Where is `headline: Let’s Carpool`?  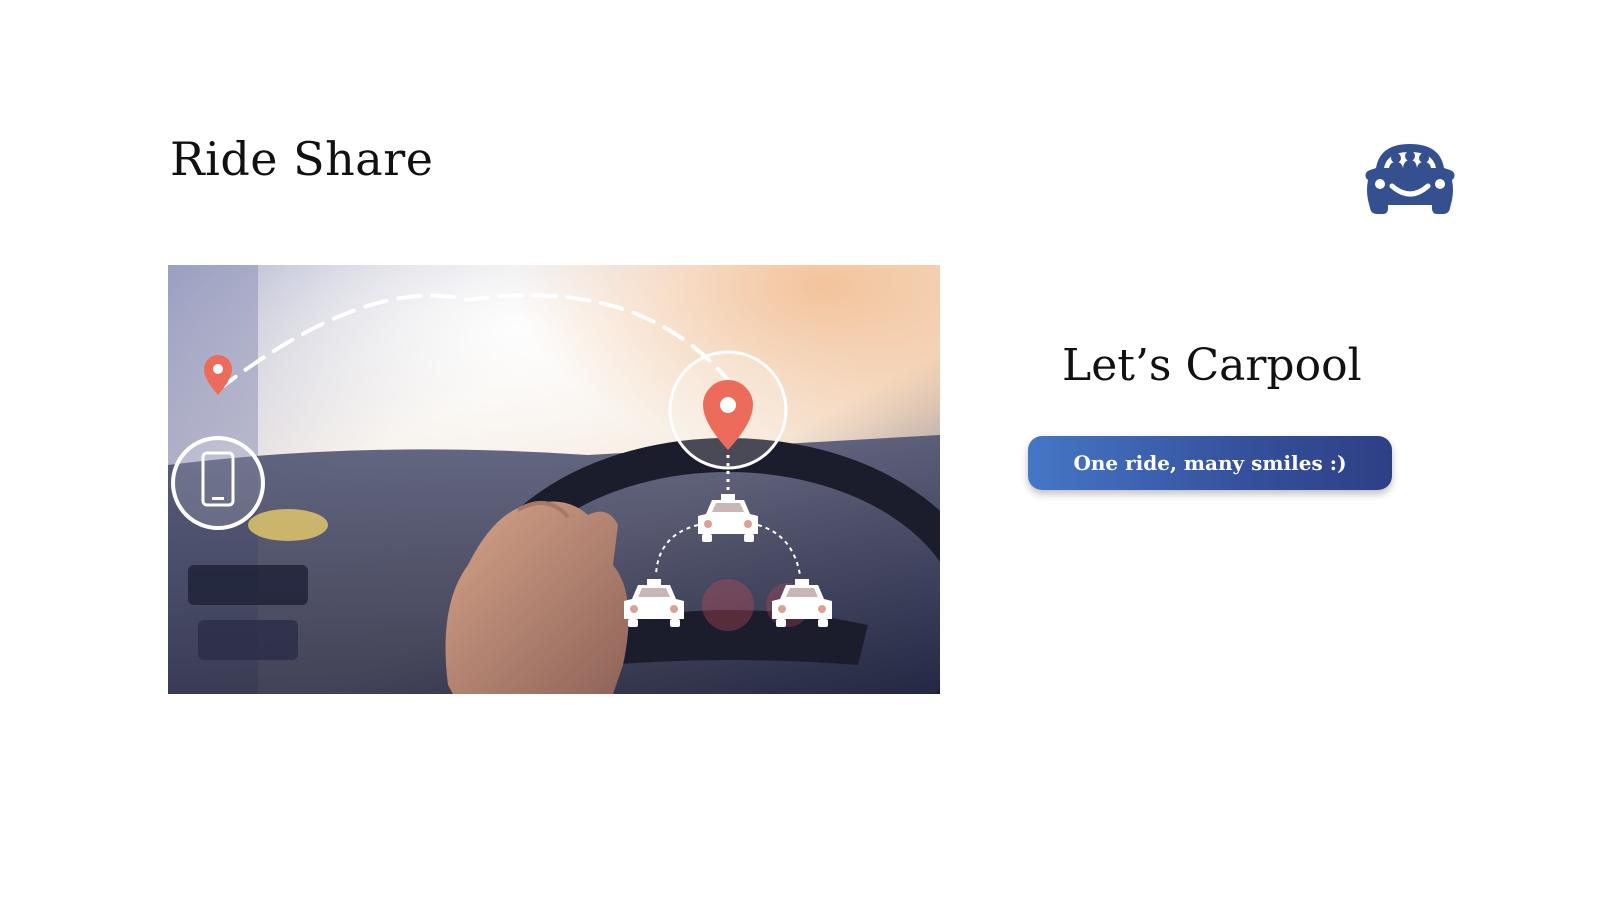 headline: Let’s Carpool is located at coordinates (1212, 365).